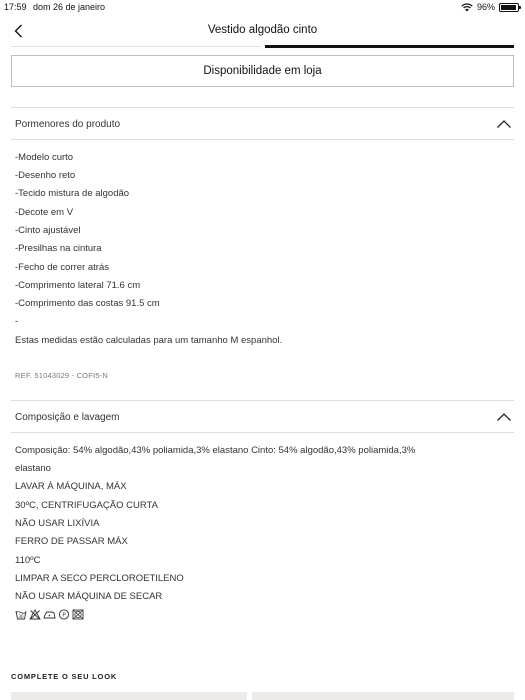  What do you see at coordinates (61, 375) in the screenshot?
I see `product-reference: REF. 51043029 - COFI5-N` at bounding box center [61, 375].